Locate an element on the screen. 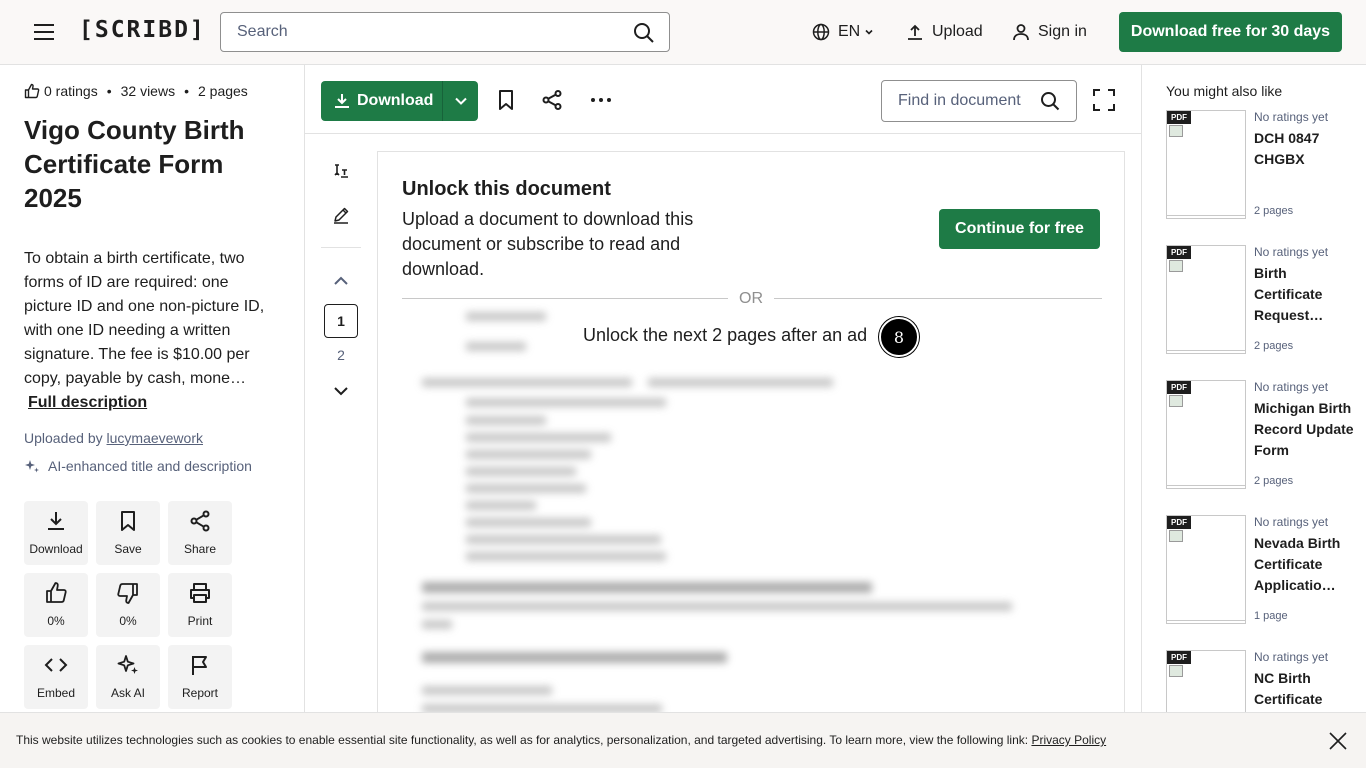  chevron-up-icon is located at coordinates (341, 281).